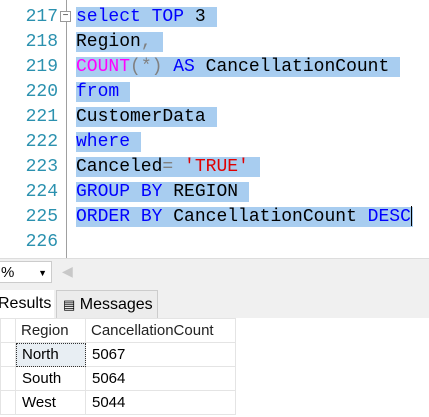 The width and height of the screenshot is (429, 417). I want to click on code-line: select TOP 3, so click(146, 17).